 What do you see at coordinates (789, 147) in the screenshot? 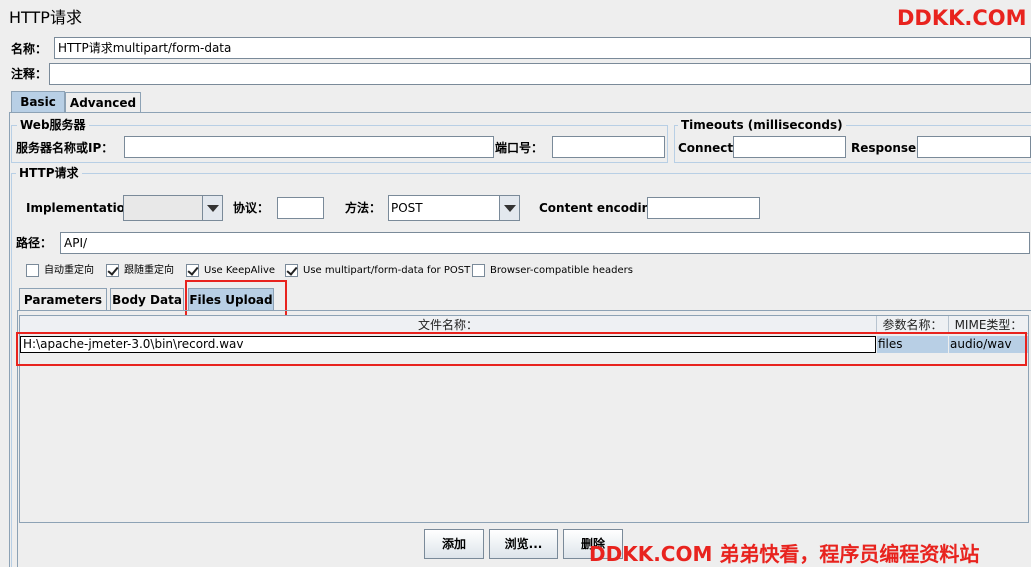
I see `connect-input` at bounding box center [789, 147].